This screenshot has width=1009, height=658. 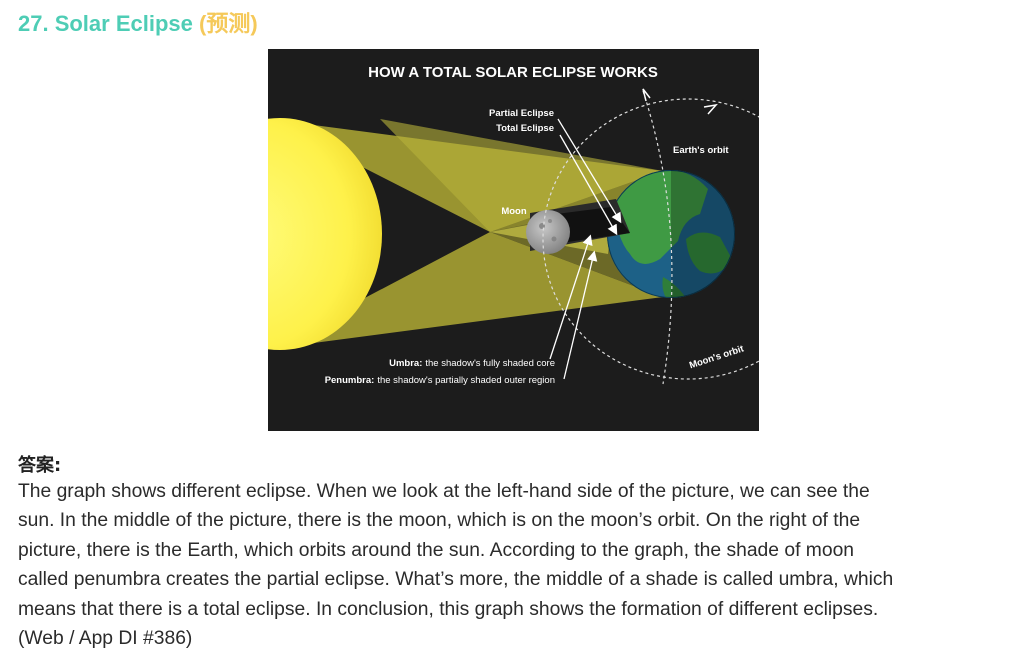 What do you see at coordinates (405, 363) in the screenshot?
I see `umbra-term: Umbra:` at bounding box center [405, 363].